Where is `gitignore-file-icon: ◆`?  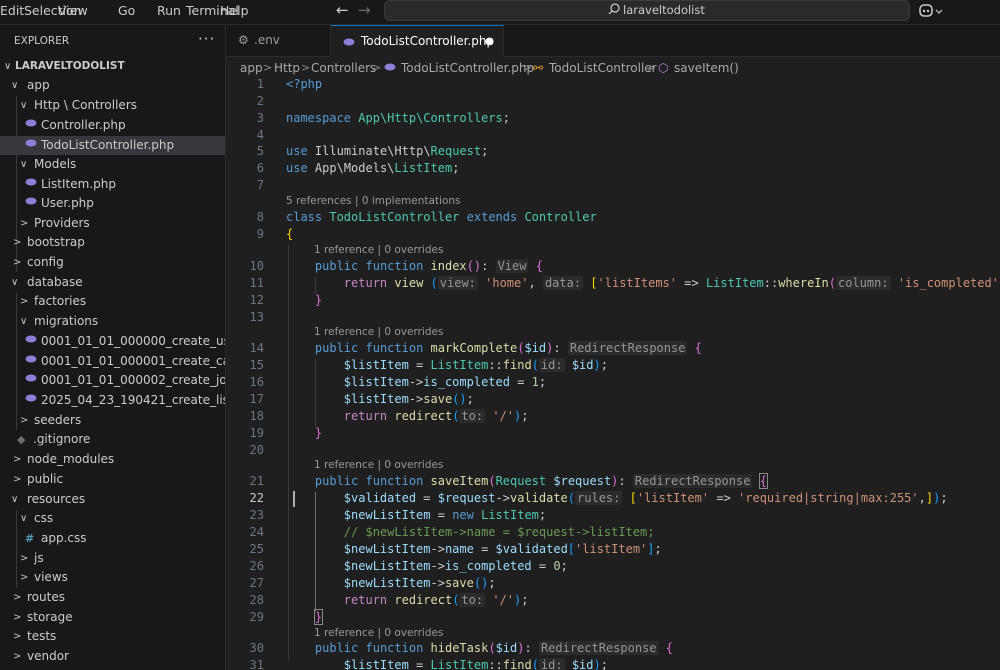
gitignore-file-icon: ◆ is located at coordinates (21, 439).